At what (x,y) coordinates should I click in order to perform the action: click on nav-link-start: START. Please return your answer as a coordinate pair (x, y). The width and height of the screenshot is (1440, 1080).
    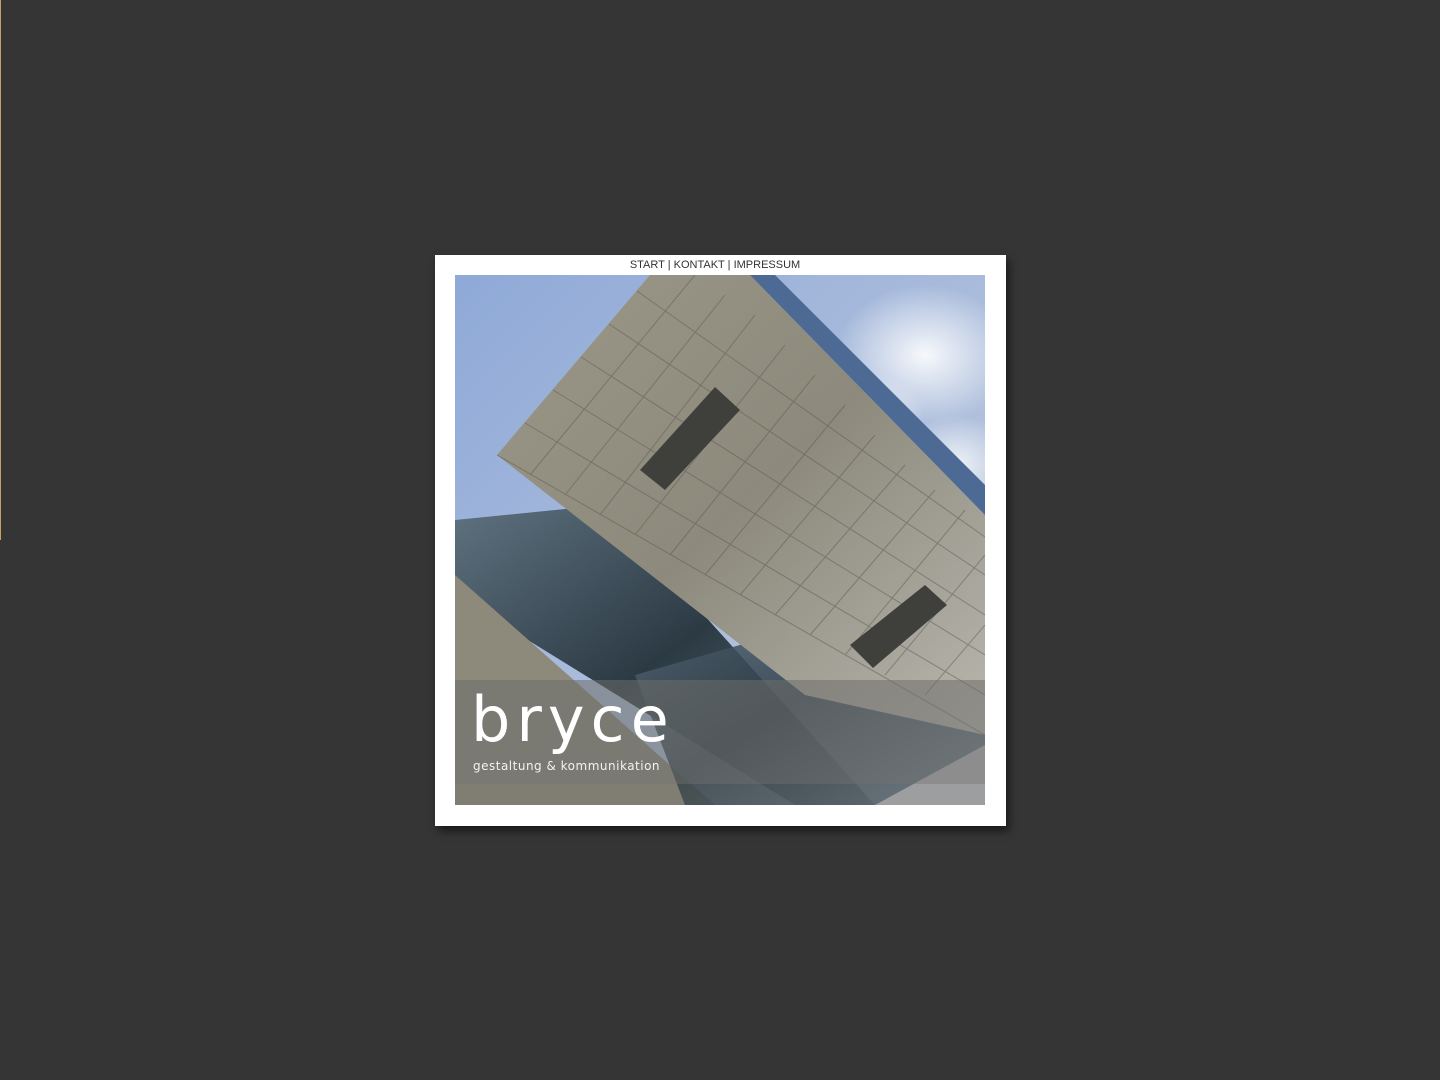
    Looking at the image, I should click on (647, 265).